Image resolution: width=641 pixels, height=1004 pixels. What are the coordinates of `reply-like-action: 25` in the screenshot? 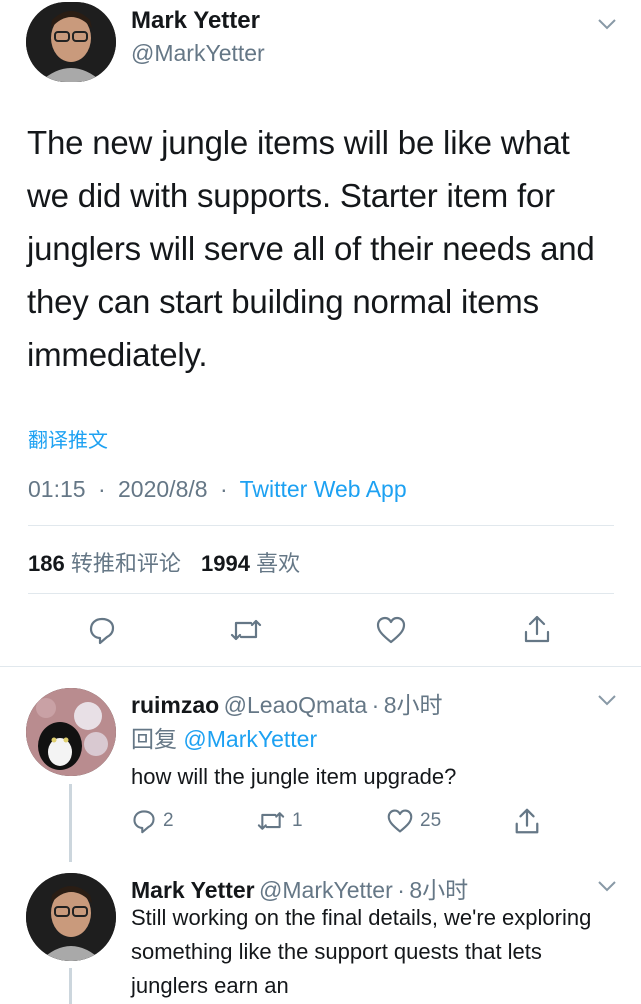 It's located at (413, 821).